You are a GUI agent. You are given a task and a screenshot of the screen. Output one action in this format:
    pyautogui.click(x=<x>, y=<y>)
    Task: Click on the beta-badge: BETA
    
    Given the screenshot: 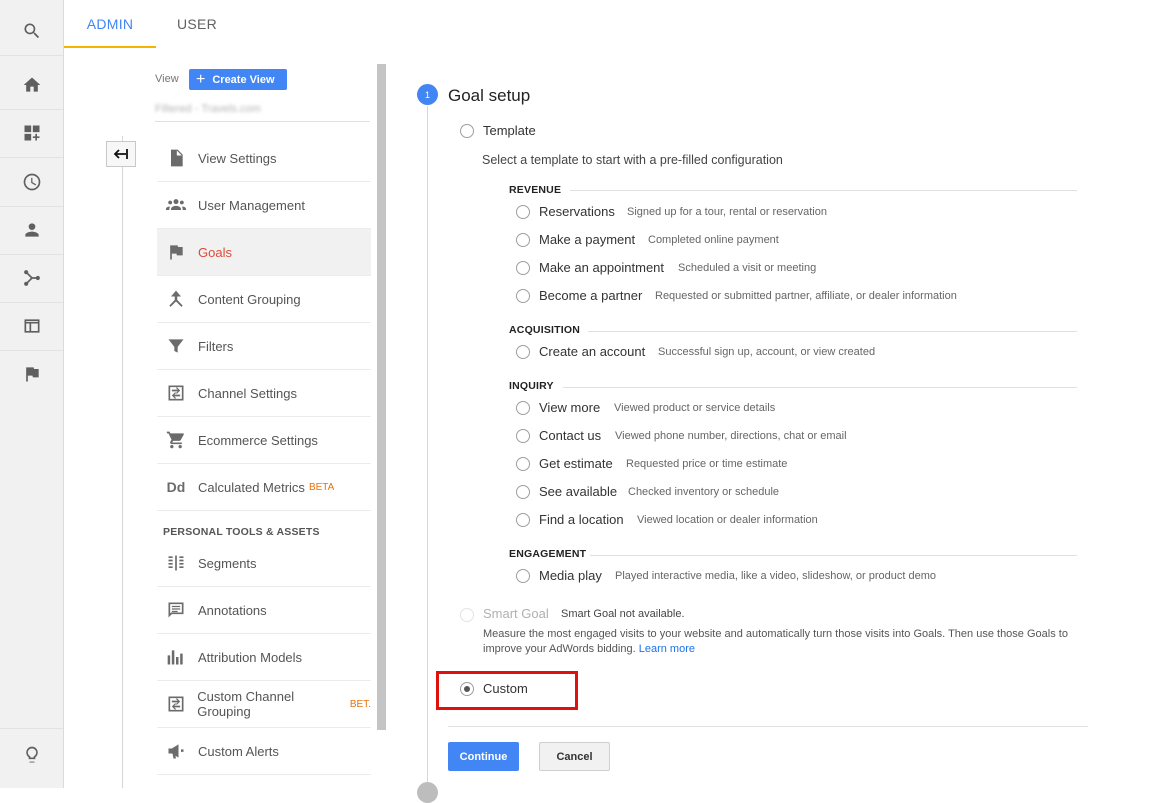 What is the action you would take?
    pyautogui.click(x=321, y=487)
    